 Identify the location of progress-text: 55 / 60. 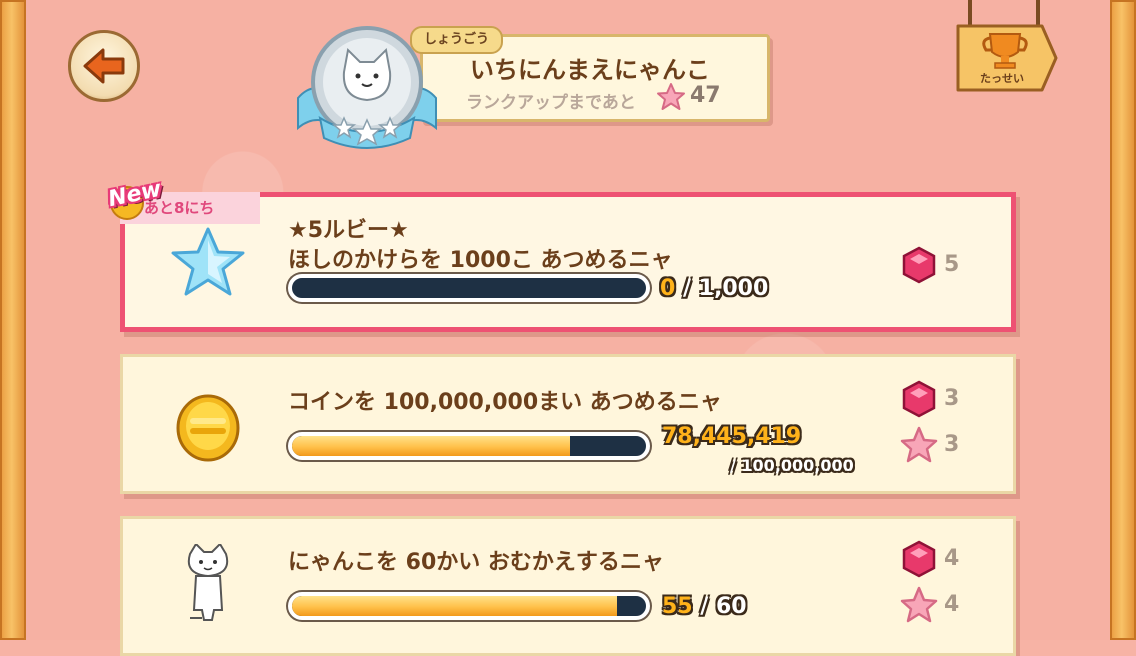
(704, 606).